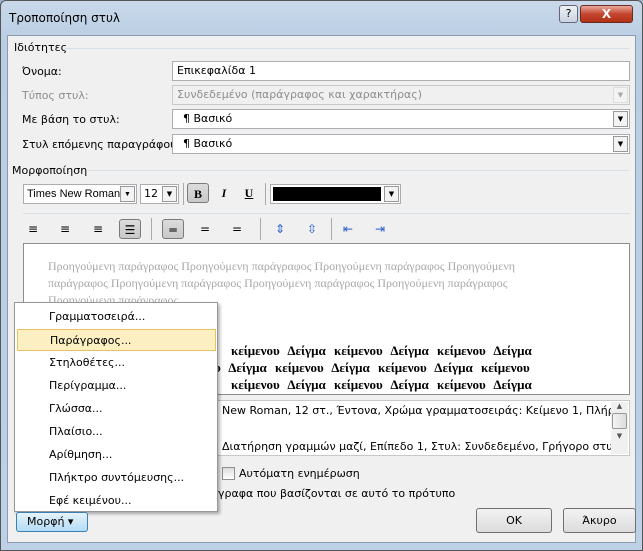 The image size is (643, 551). Describe the element at coordinates (208, 143) in the screenshot. I see `next-style-value: ¶ Βασικό` at that location.